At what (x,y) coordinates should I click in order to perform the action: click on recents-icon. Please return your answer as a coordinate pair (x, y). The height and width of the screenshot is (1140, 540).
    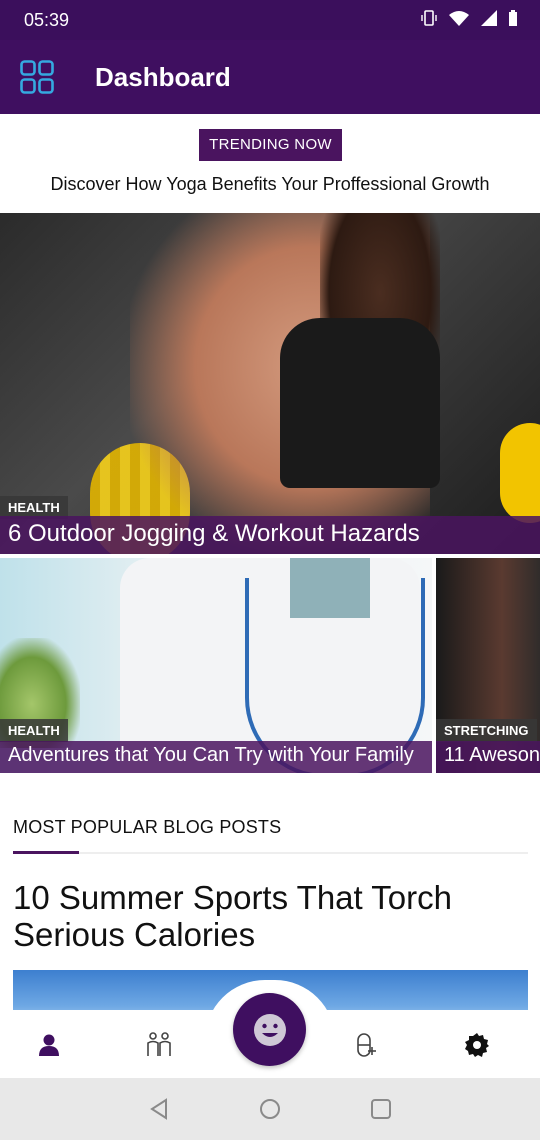
    Looking at the image, I should click on (381, 1109).